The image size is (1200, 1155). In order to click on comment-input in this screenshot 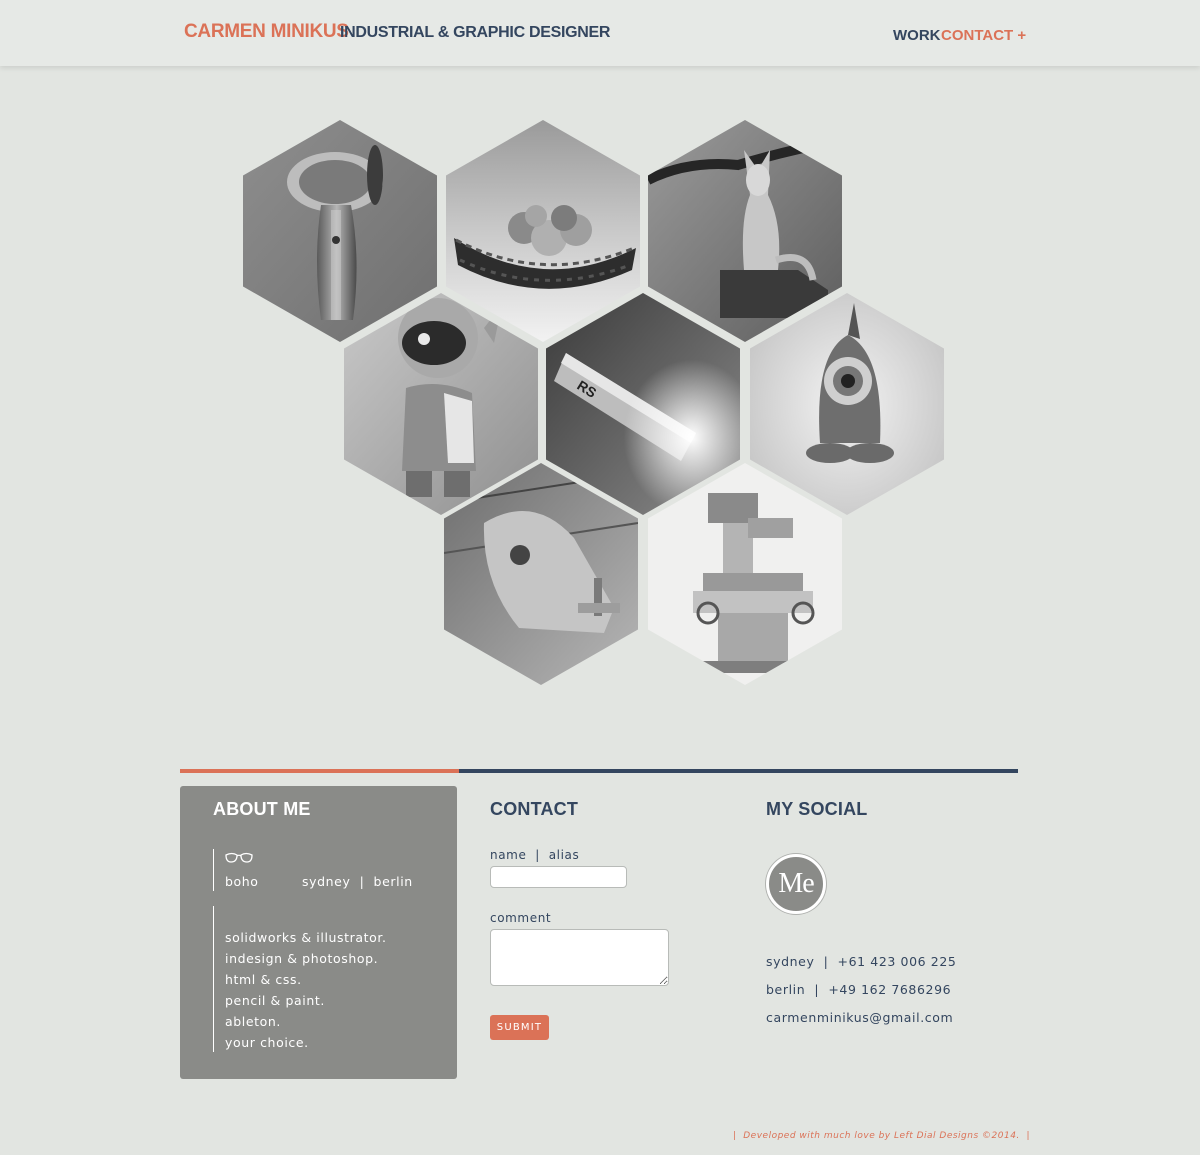, I will do `click(579, 957)`.